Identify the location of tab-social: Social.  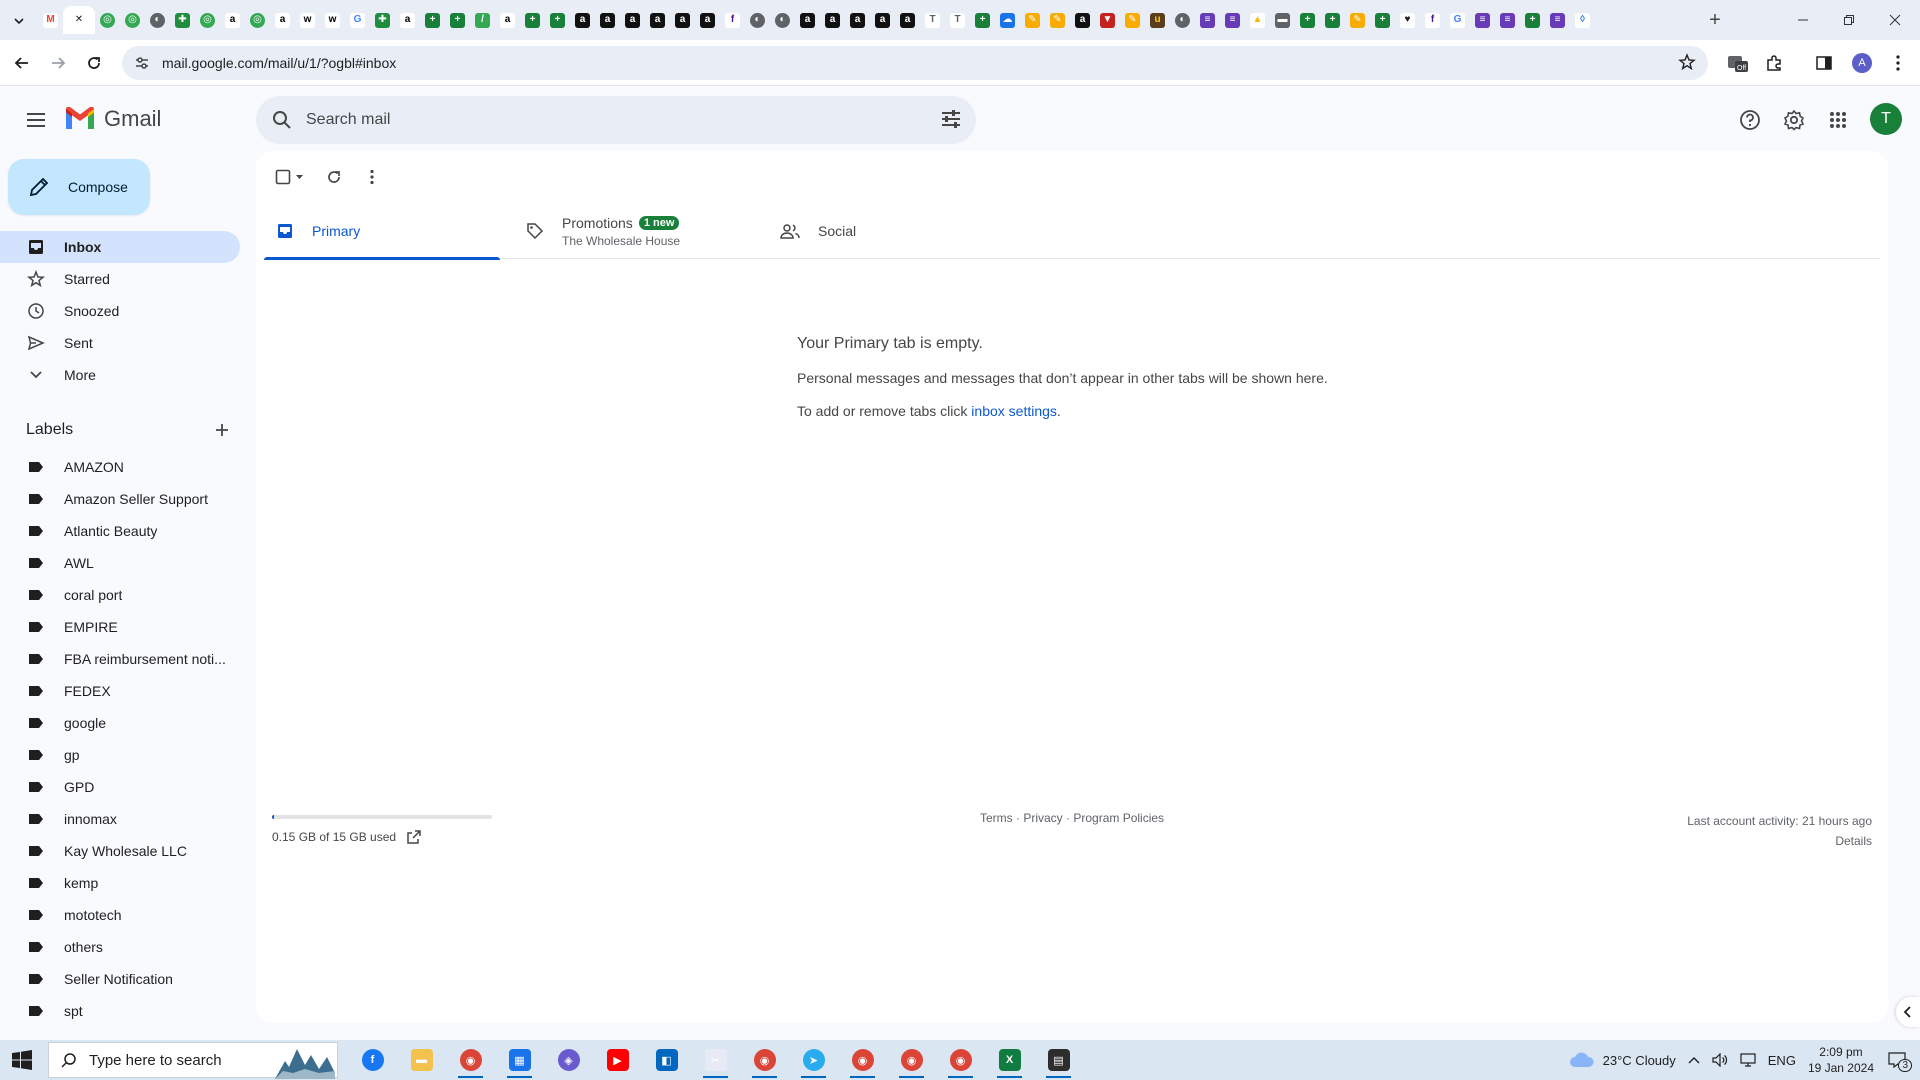
(898, 231).